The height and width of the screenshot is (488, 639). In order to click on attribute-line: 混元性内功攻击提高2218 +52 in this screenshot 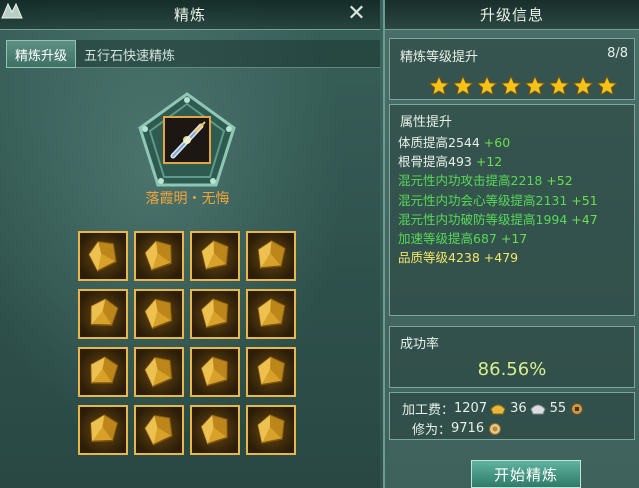, I will do `click(485, 181)`.